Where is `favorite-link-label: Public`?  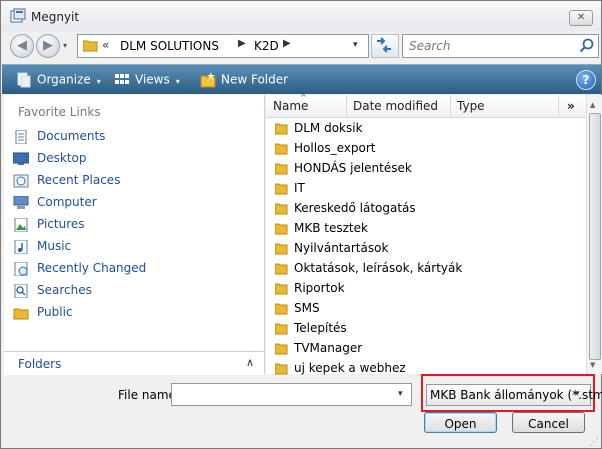
favorite-link-label: Public is located at coordinates (55, 312).